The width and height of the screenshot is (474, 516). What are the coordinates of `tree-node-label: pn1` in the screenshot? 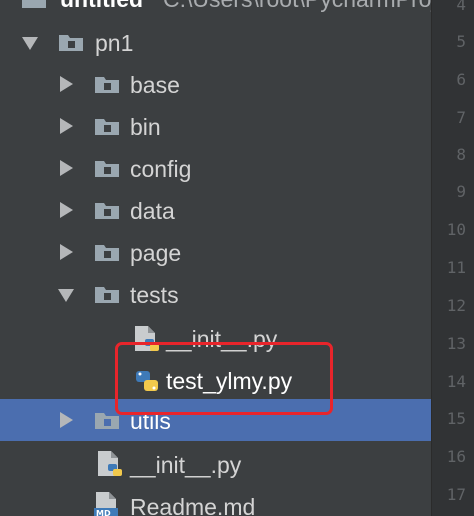 It's located at (114, 43).